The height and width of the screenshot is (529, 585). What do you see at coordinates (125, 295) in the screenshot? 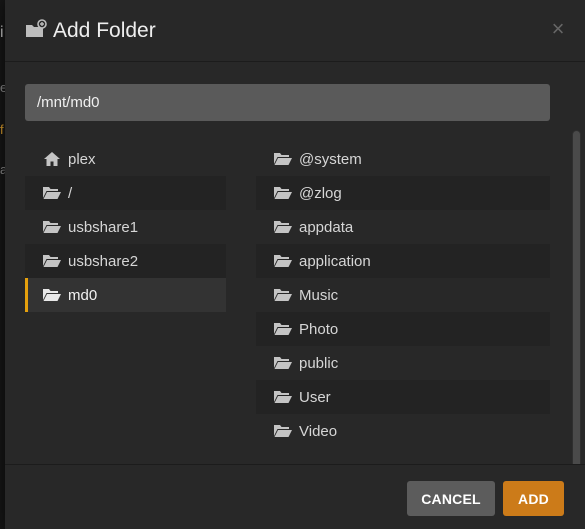
I see `shortcut-item-md0: md0` at bounding box center [125, 295].